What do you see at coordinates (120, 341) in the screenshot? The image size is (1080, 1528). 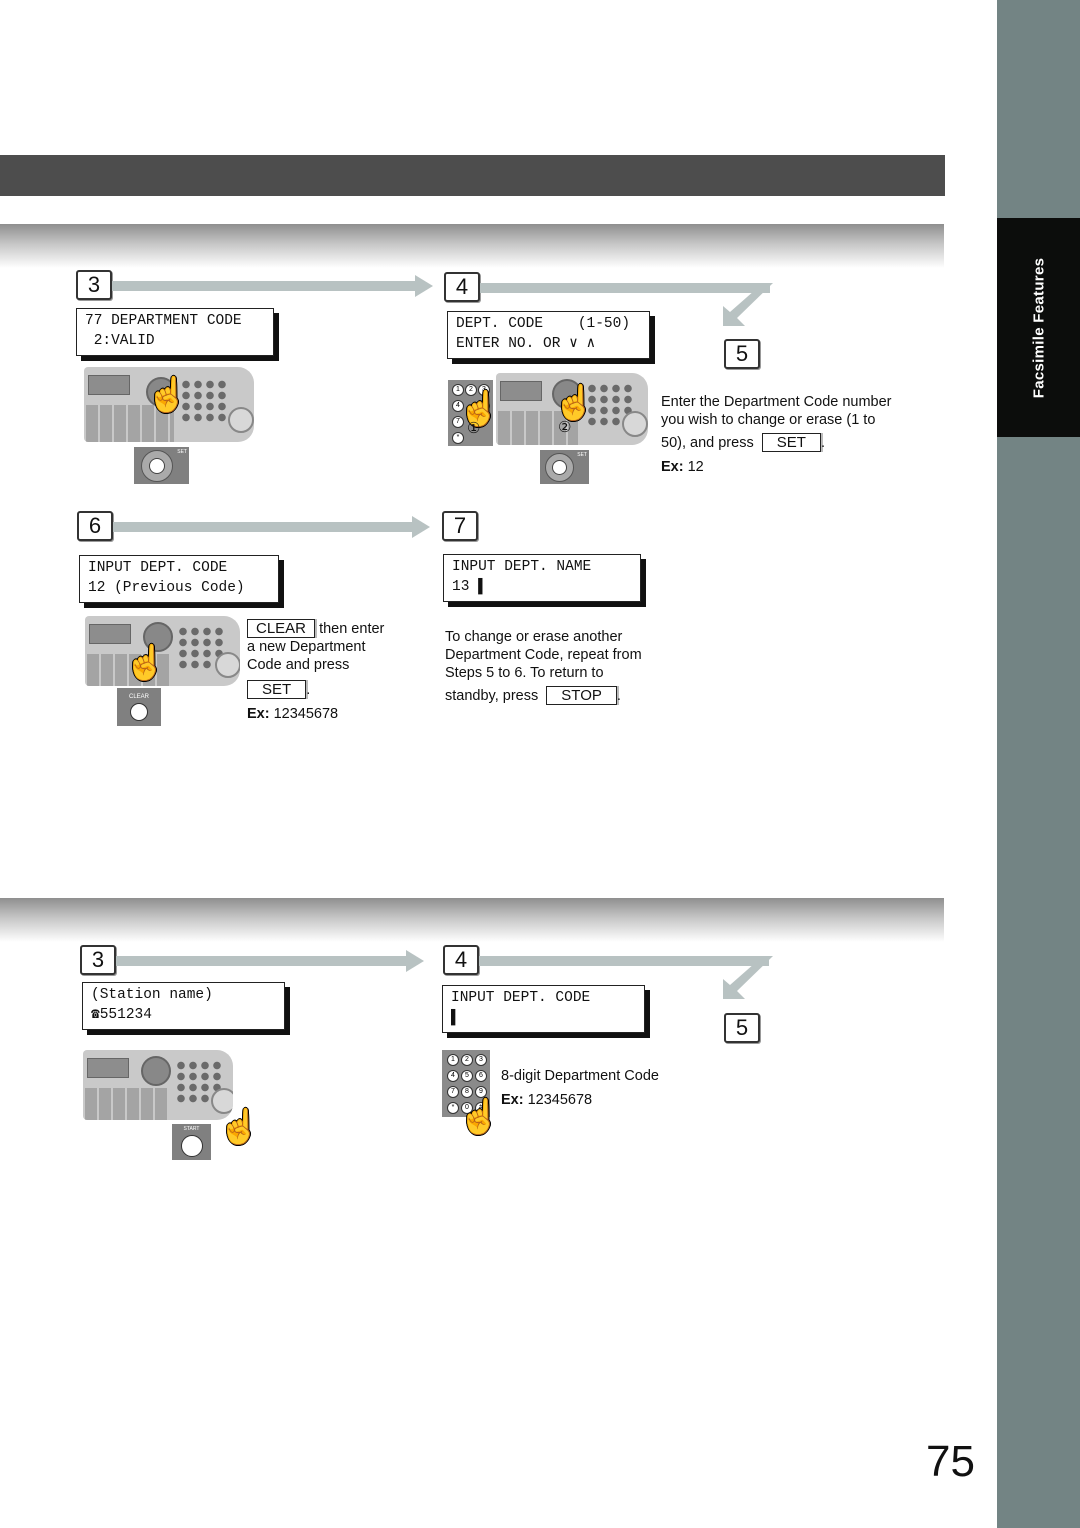 I see `lcd-line-2: 2:VALID` at bounding box center [120, 341].